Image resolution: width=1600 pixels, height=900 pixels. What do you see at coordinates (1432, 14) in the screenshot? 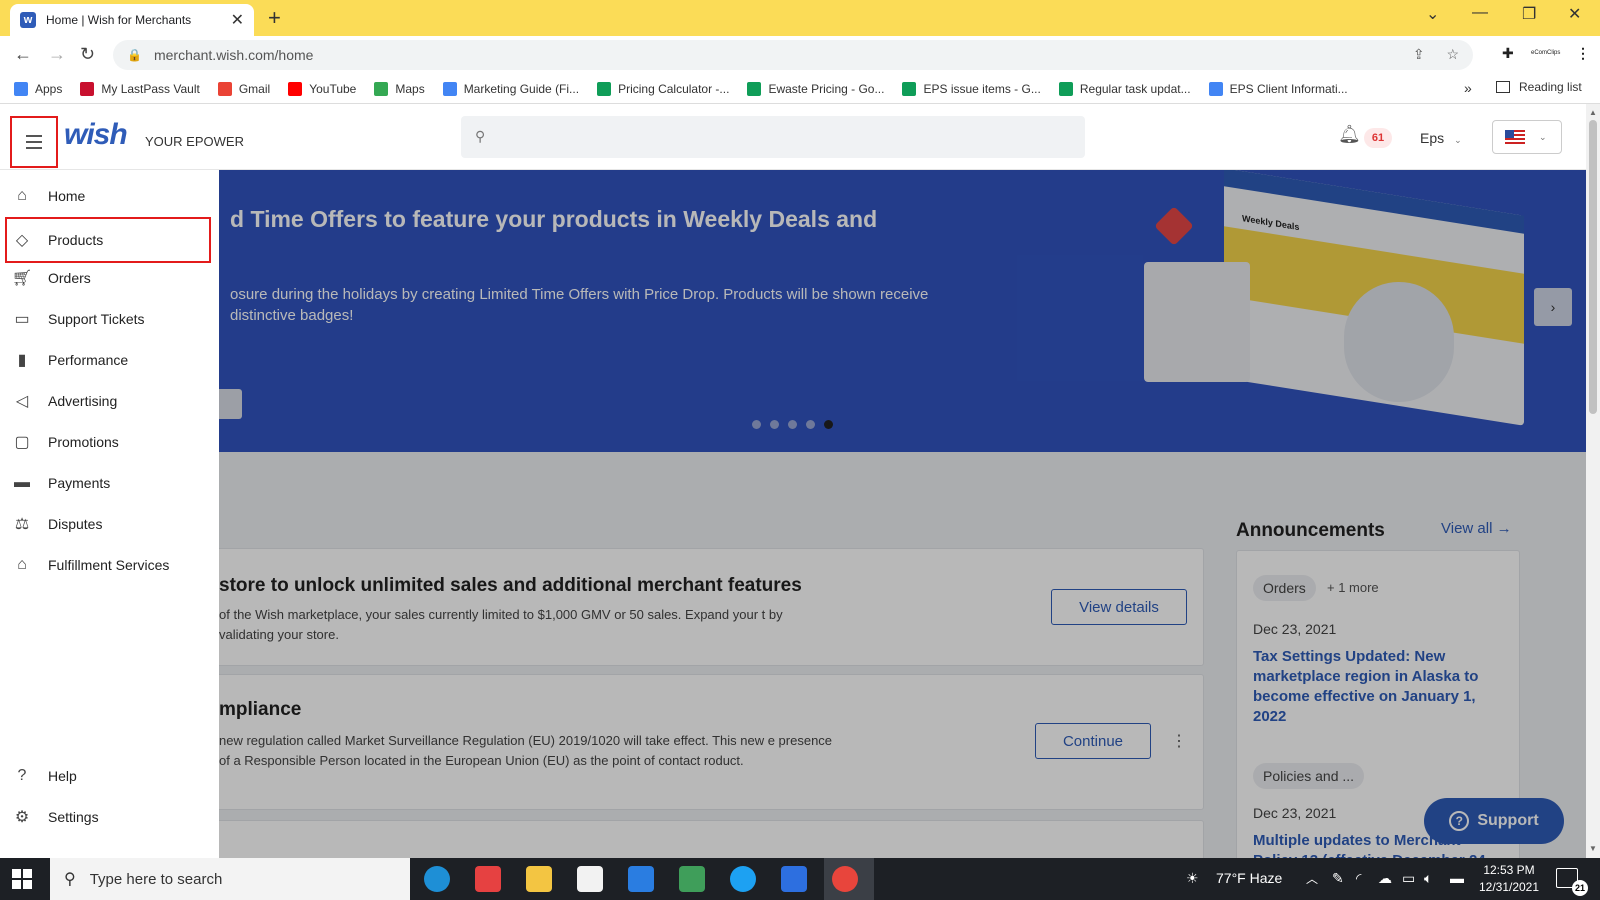
I see `tab-search-chevron-icon: ⌄` at bounding box center [1432, 14].